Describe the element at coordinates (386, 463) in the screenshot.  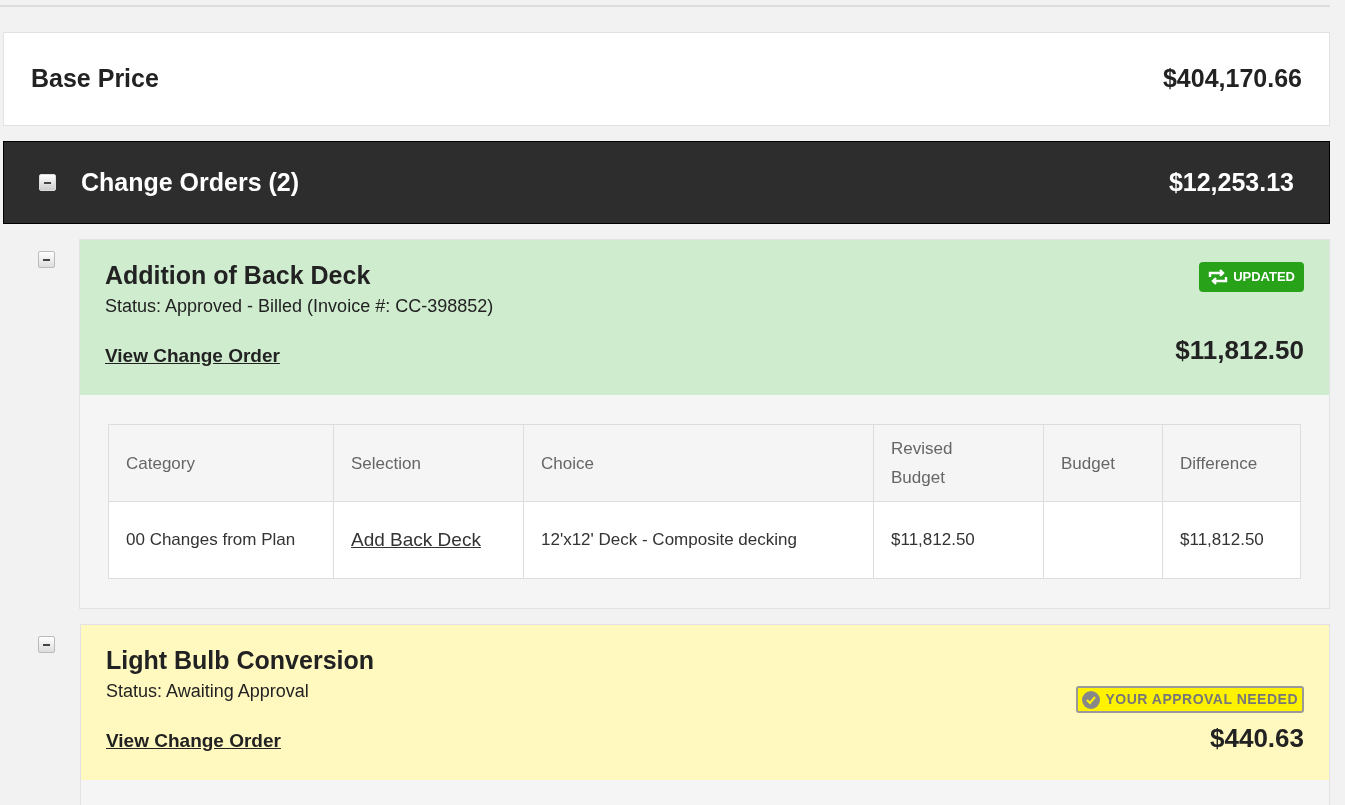
I see `column-header: Selection` at that location.